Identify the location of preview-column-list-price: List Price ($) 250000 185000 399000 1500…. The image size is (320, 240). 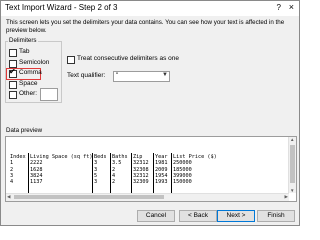
(195, 169).